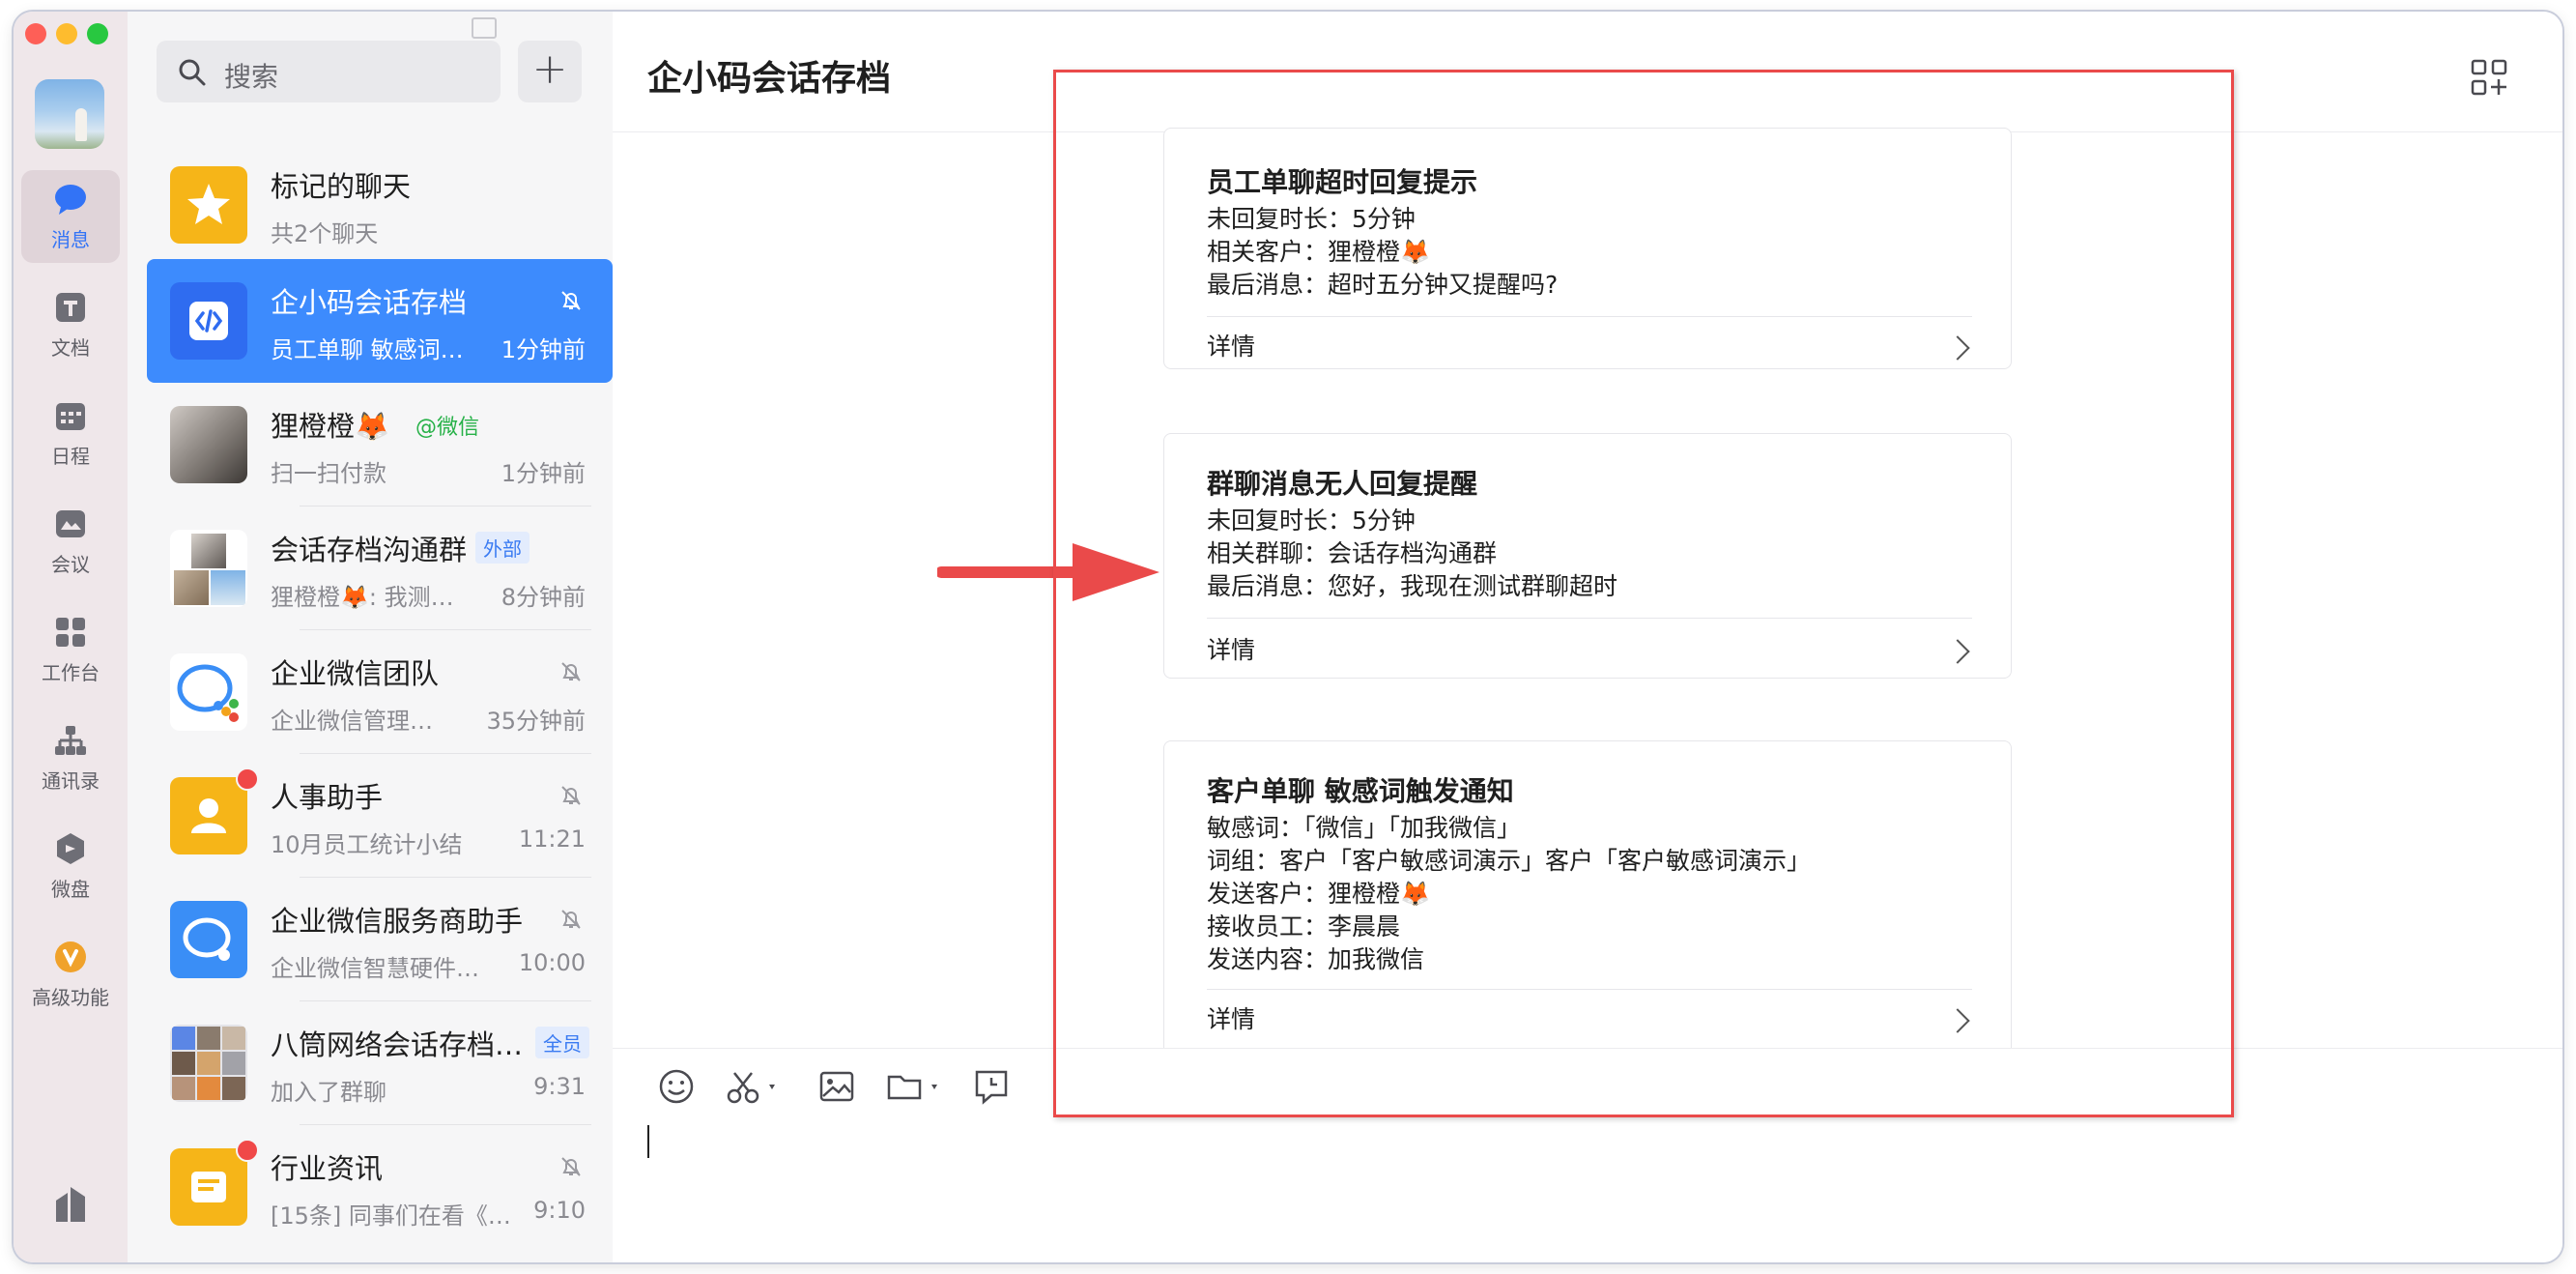 This screenshot has height=1274, width=2576. Describe the element at coordinates (356, 673) in the screenshot. I see `chat-name: 企业微信团队` at that location.